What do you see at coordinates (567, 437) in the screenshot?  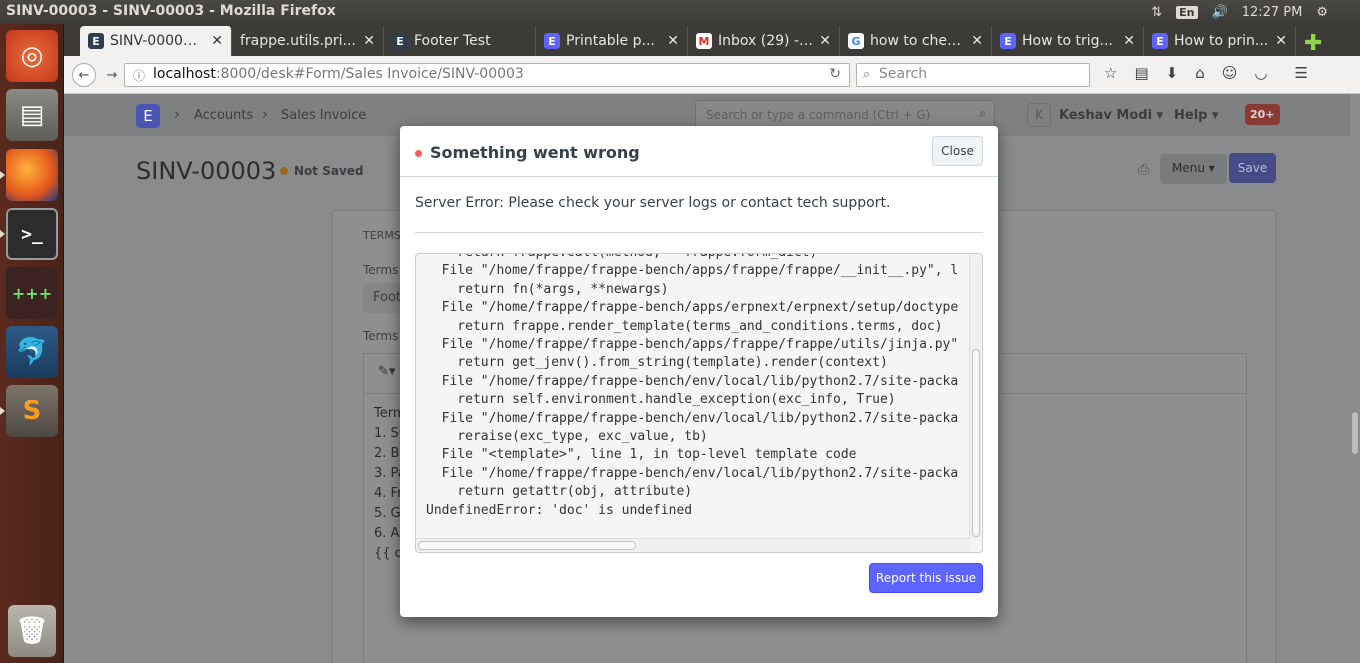 I see `traceback-line: reraise(exc_type, exc_value, tb)` at bounding box center [567, 437].